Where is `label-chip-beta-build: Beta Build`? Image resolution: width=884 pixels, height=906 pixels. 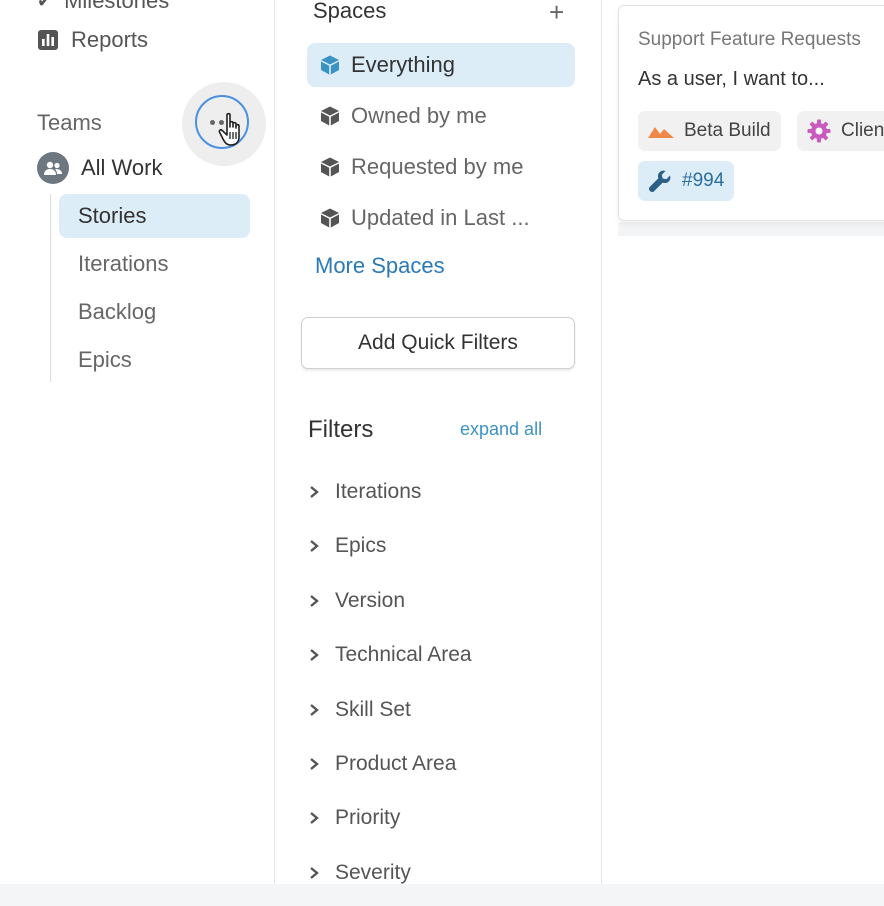 label-chip-beta-build: Beta Build is located at coordinates (709, 131).